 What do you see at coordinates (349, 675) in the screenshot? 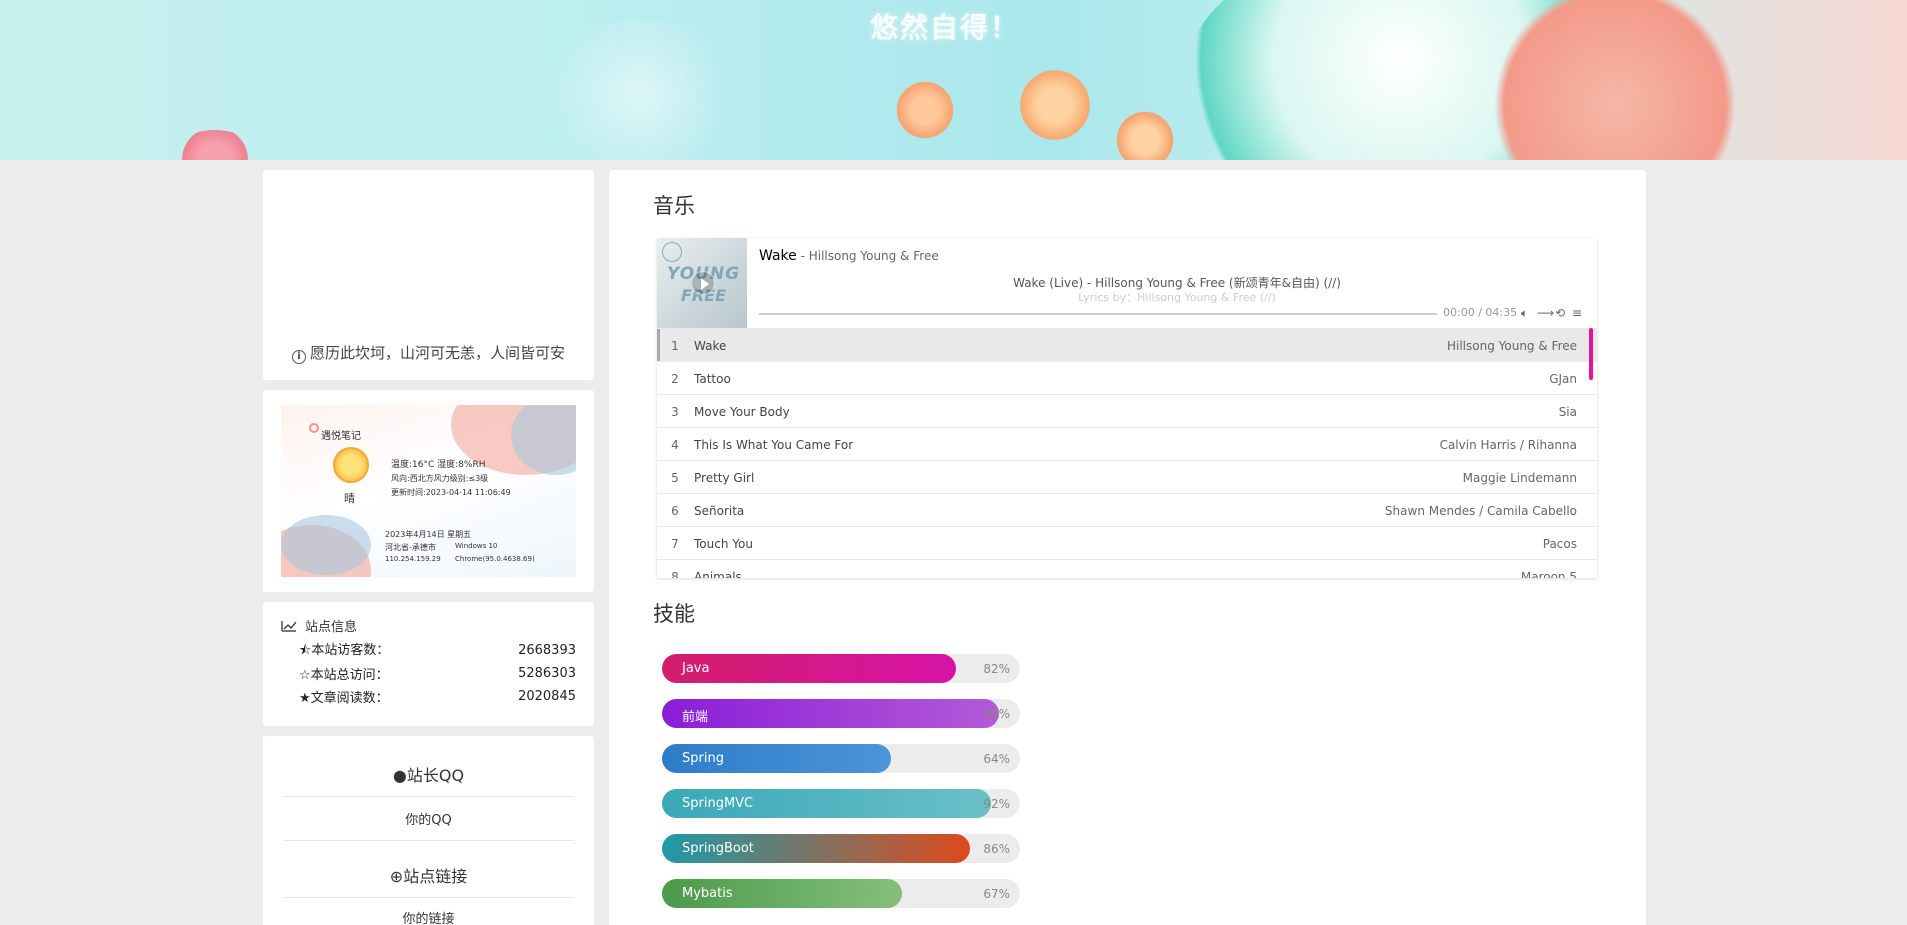
I see `stat-label: 本站总访问：` at bounding box center [349, 675].